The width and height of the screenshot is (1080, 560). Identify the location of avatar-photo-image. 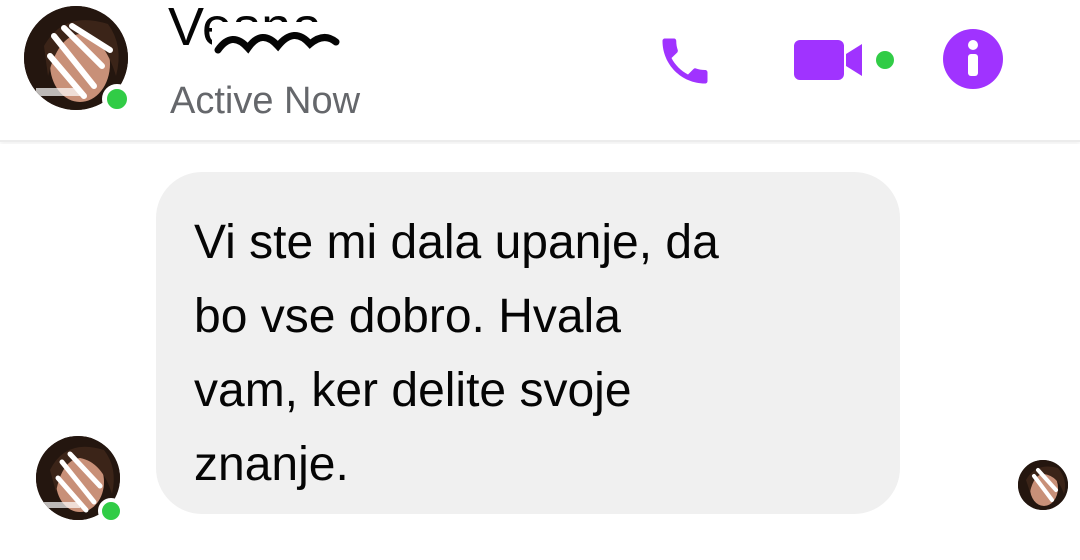
(1043, 485).